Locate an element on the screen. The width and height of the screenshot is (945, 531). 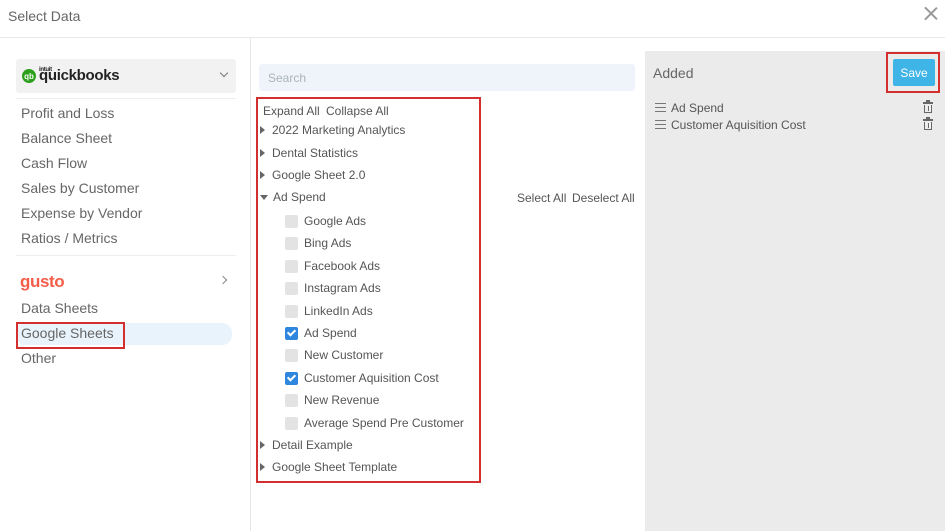
tree-leaf: Bing Ads is located at coordinates (318, 243).